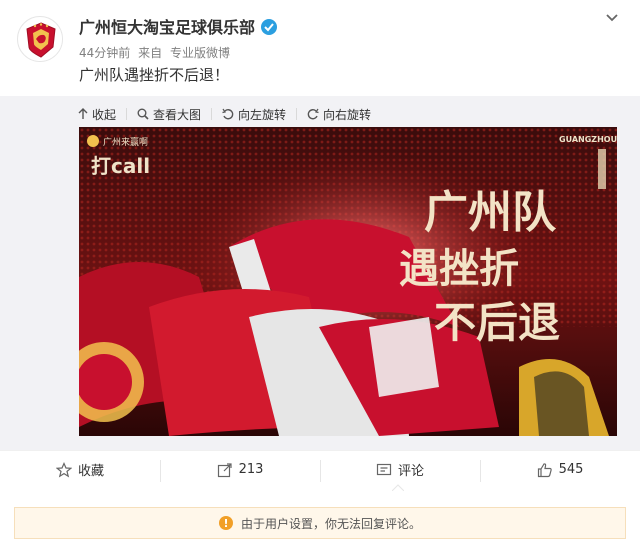  I want to click on calligraphy-line-1: 广州队, so click(490, 212).